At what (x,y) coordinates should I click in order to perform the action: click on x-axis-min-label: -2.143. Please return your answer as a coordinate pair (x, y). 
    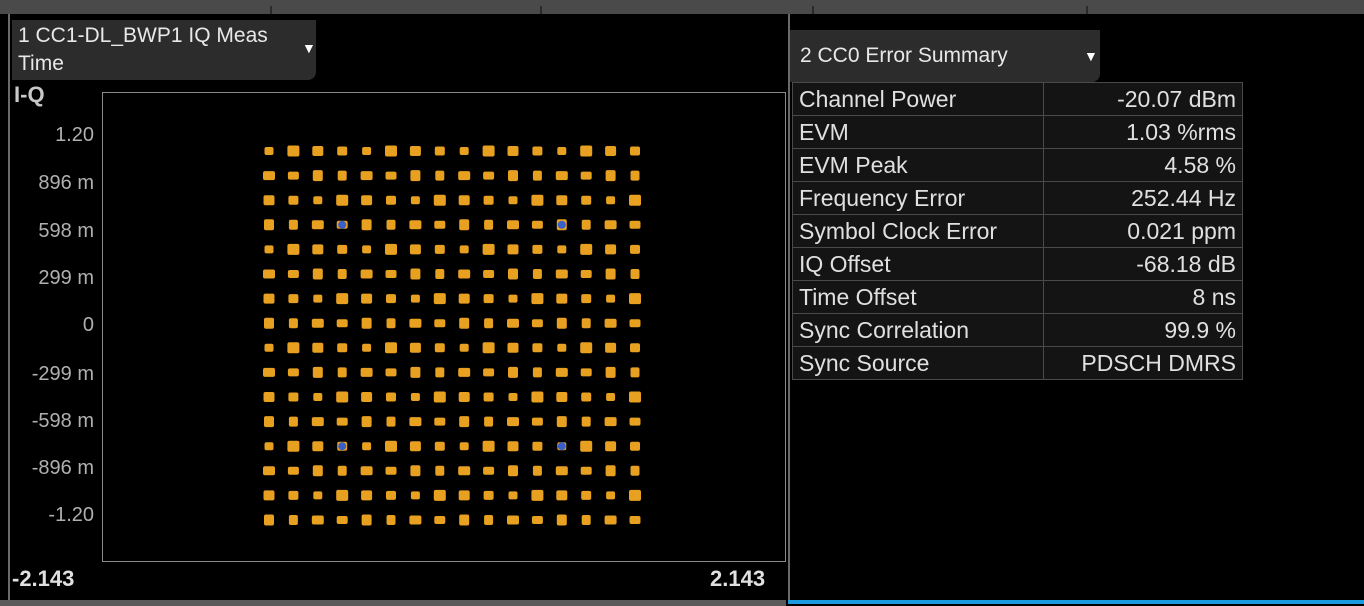
    Looking at the image, I should click on (43, 578).